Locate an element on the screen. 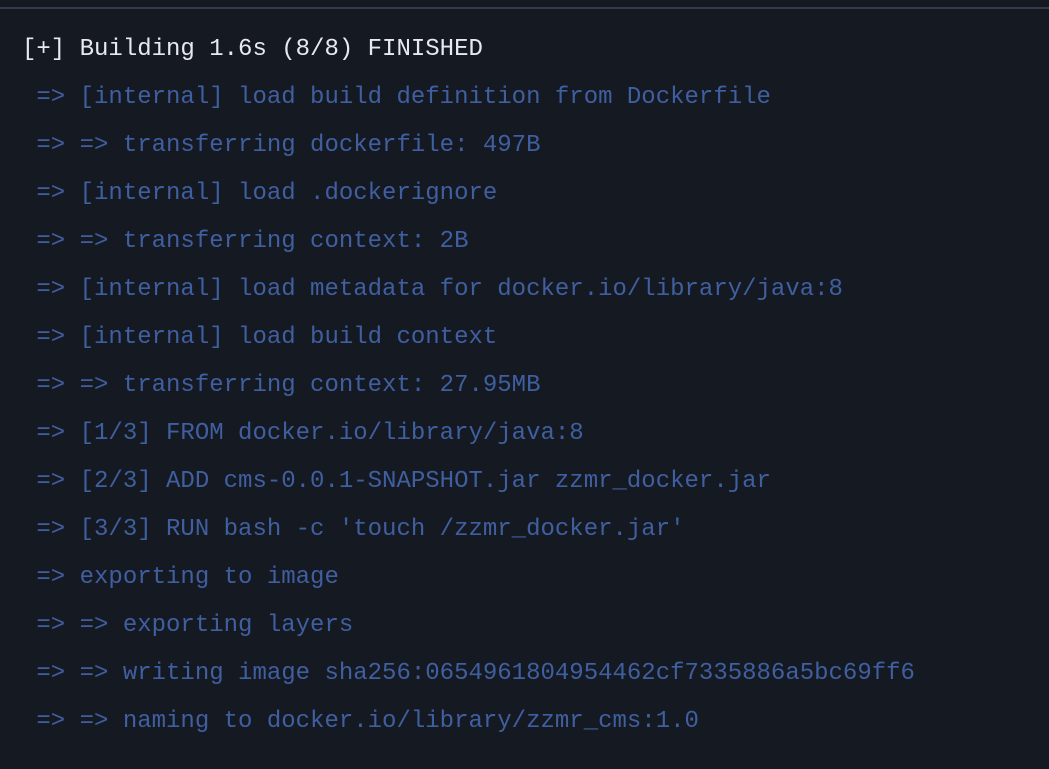 This screenshot has height=769, width=1049. build-summary-line: [+] Building 1.6s (8/8) FINISHED is located at coordinates (252, 49).